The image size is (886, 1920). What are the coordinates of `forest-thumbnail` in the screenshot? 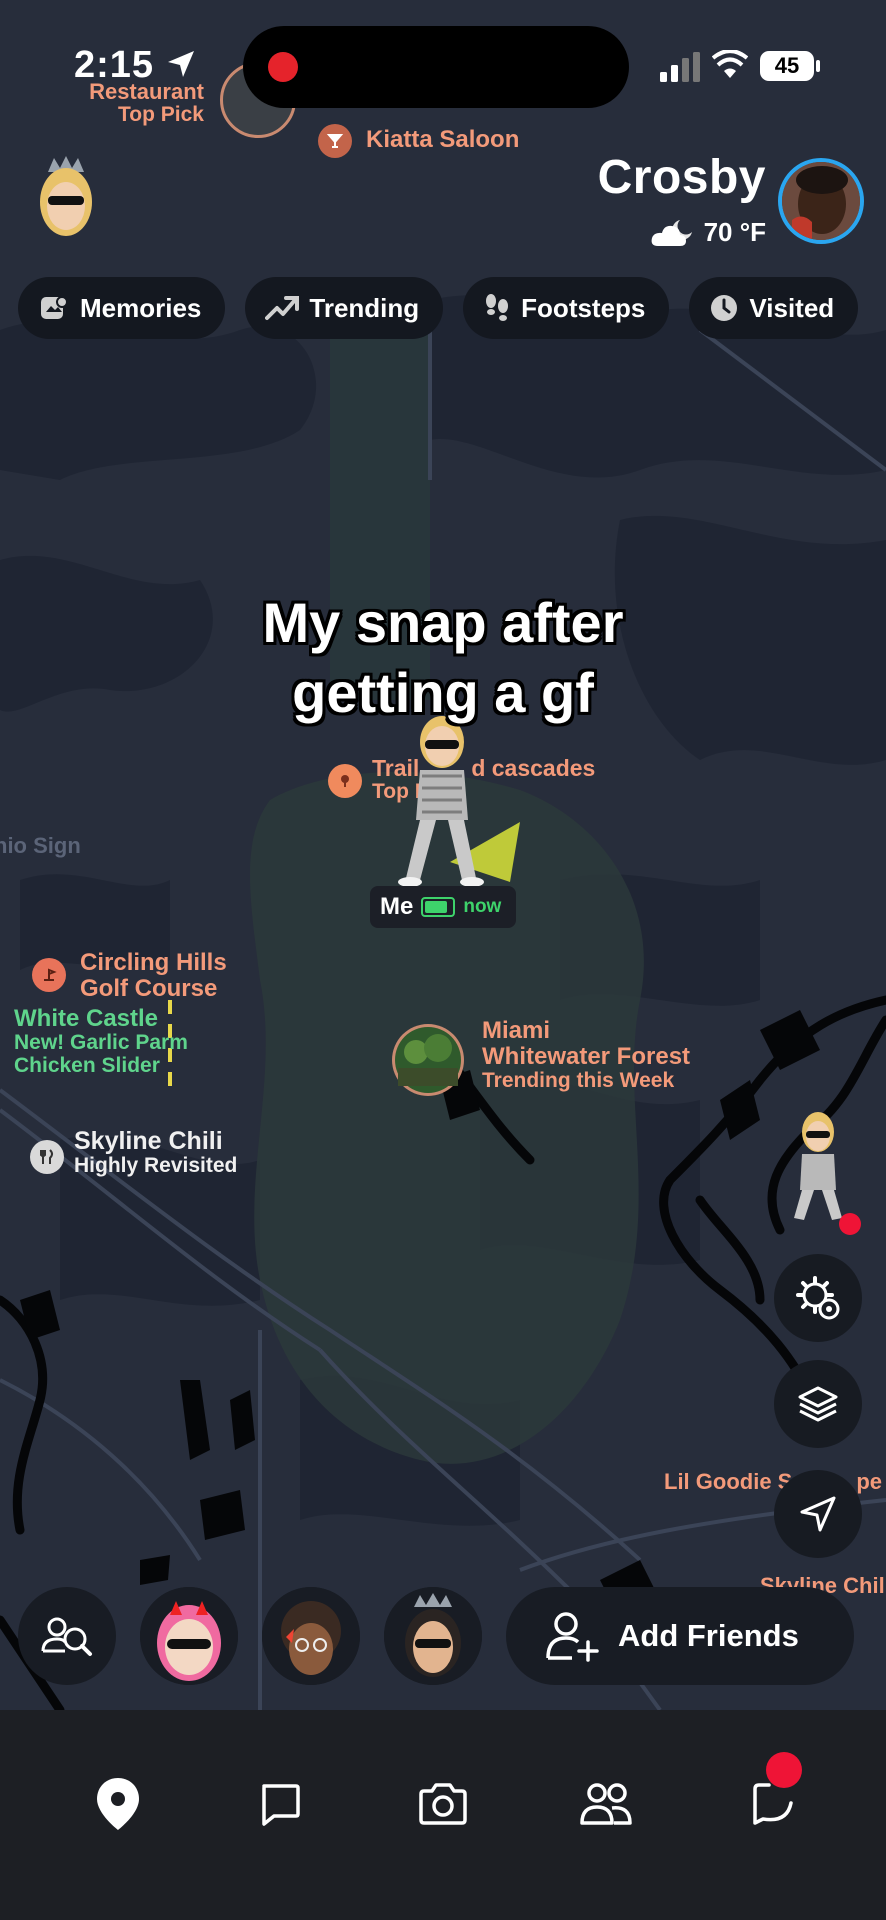 It's located at (428, 1060).